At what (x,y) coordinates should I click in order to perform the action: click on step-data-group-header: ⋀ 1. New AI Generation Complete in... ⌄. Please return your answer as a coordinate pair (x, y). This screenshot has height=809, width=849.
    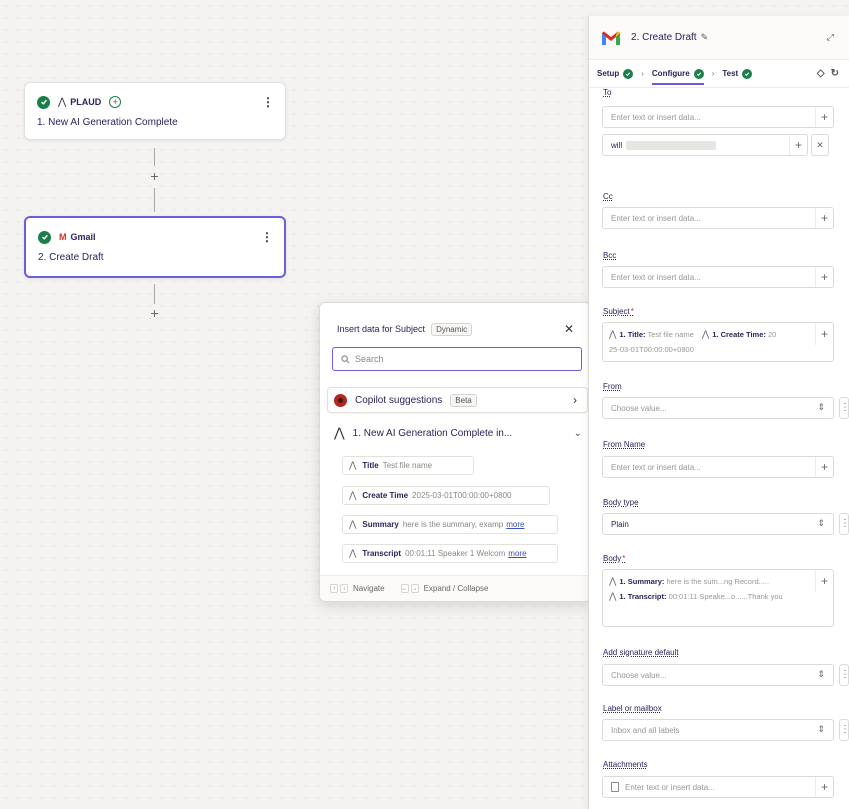
    Looking at the image, I should click on (458, 433).